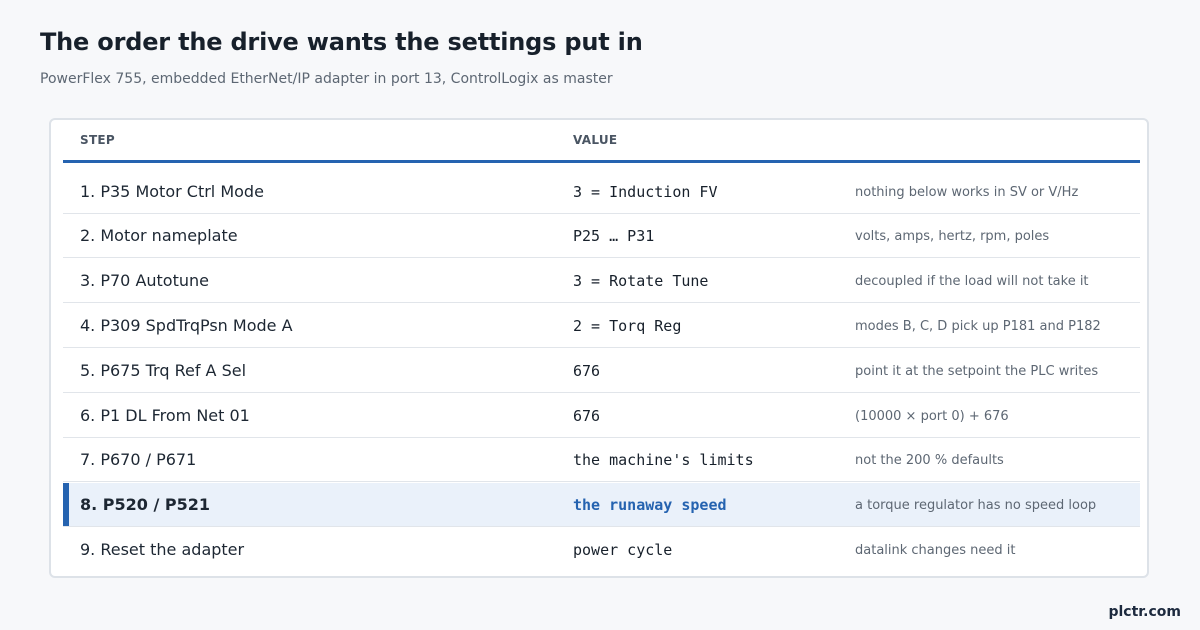  I want to click on brand-logo: plctr.com, so click(1144, 612).